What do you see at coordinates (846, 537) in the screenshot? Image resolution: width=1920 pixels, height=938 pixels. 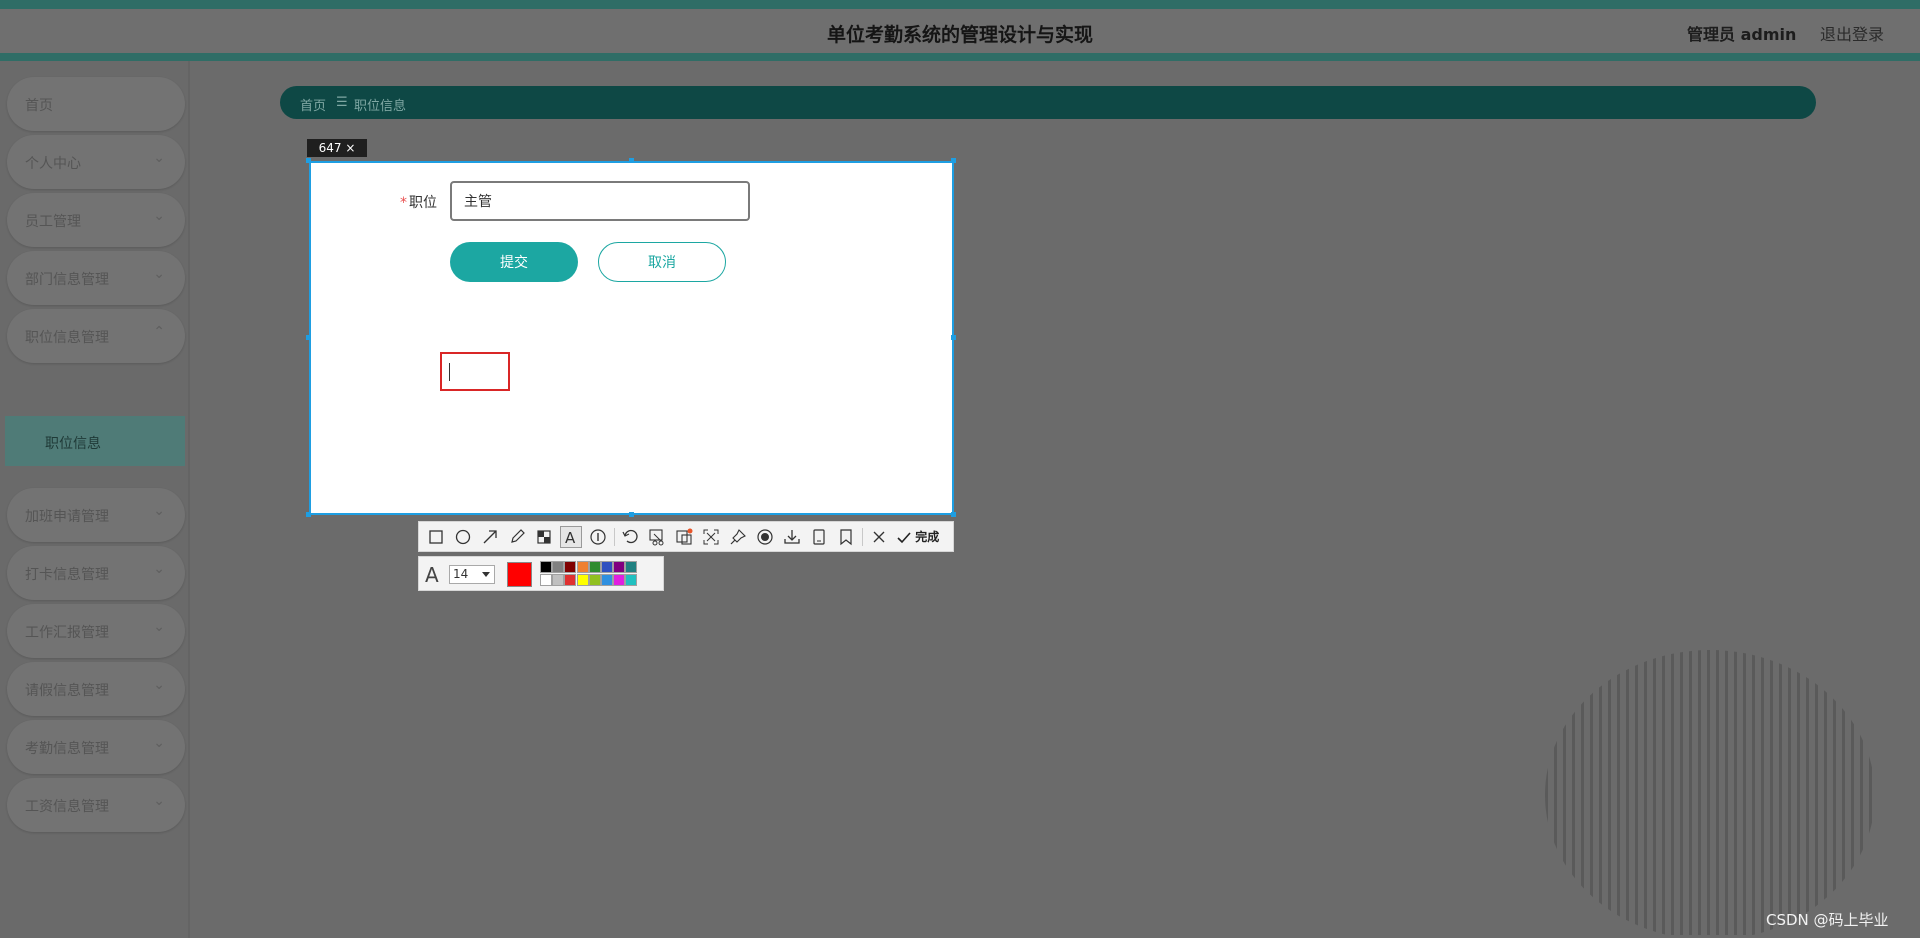 I see `bookmark-icon` at bounding box center [846, 537].